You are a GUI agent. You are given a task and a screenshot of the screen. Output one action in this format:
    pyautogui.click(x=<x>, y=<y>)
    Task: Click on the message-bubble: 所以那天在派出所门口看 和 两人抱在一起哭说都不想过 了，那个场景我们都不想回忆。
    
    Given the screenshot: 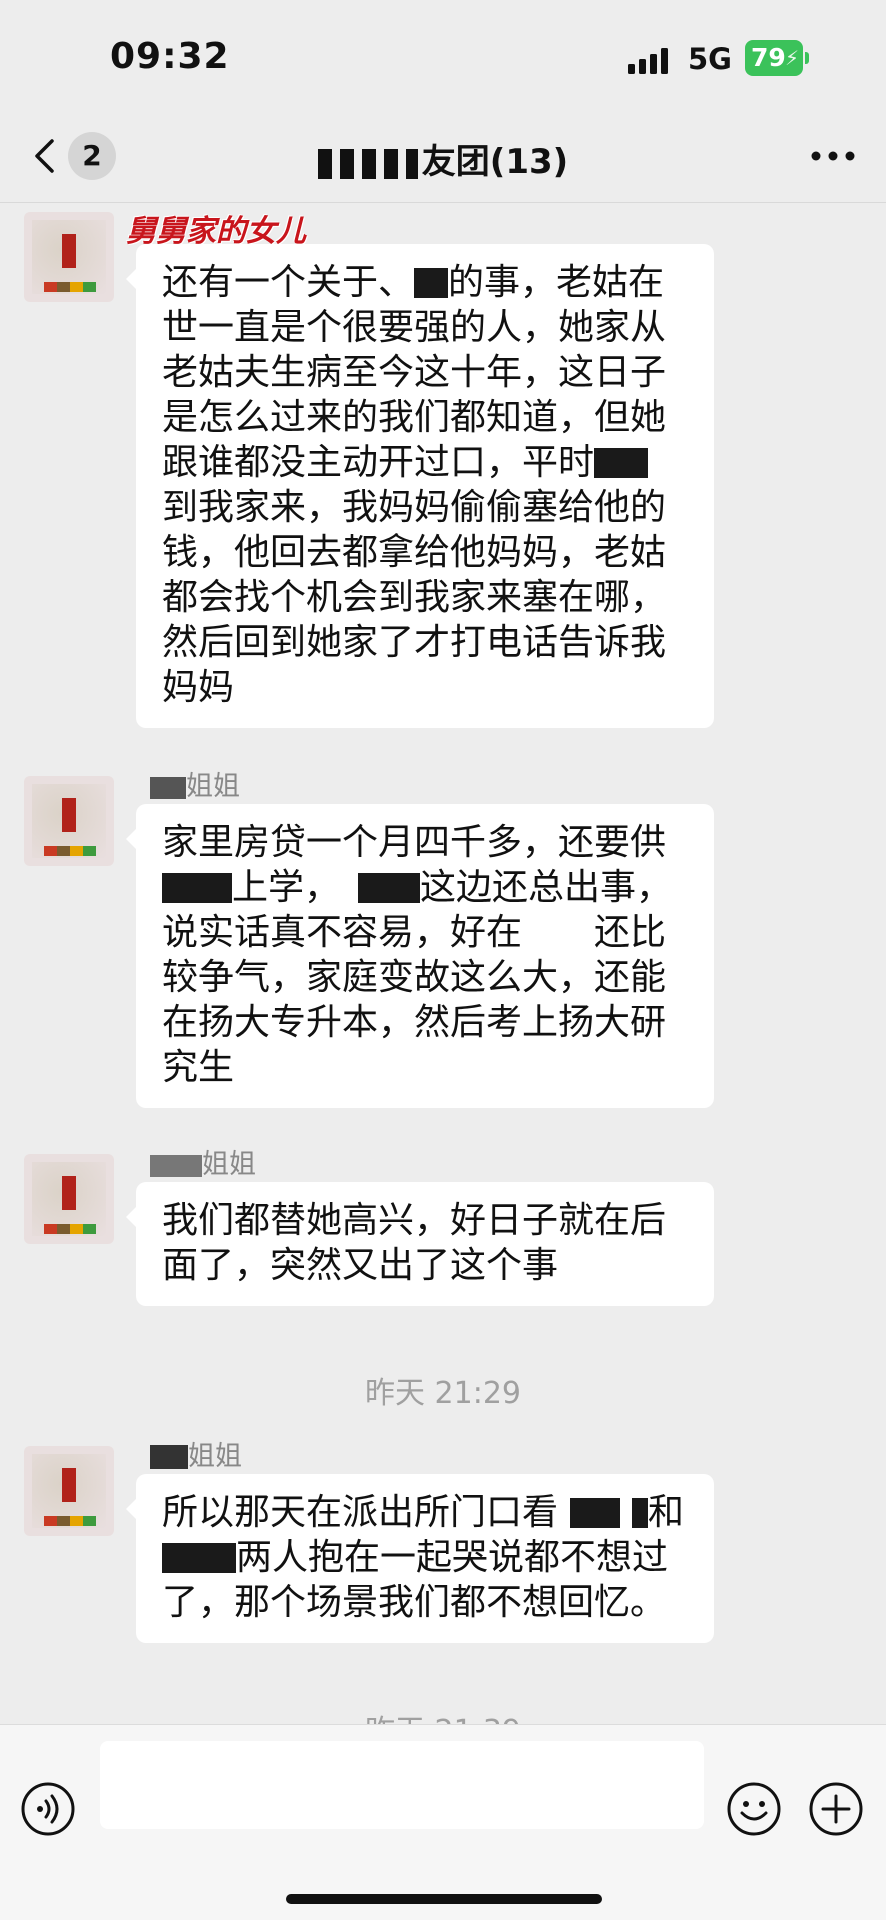 What is the action you would take?
    pyautogui.click(x=420, y=1558)
    